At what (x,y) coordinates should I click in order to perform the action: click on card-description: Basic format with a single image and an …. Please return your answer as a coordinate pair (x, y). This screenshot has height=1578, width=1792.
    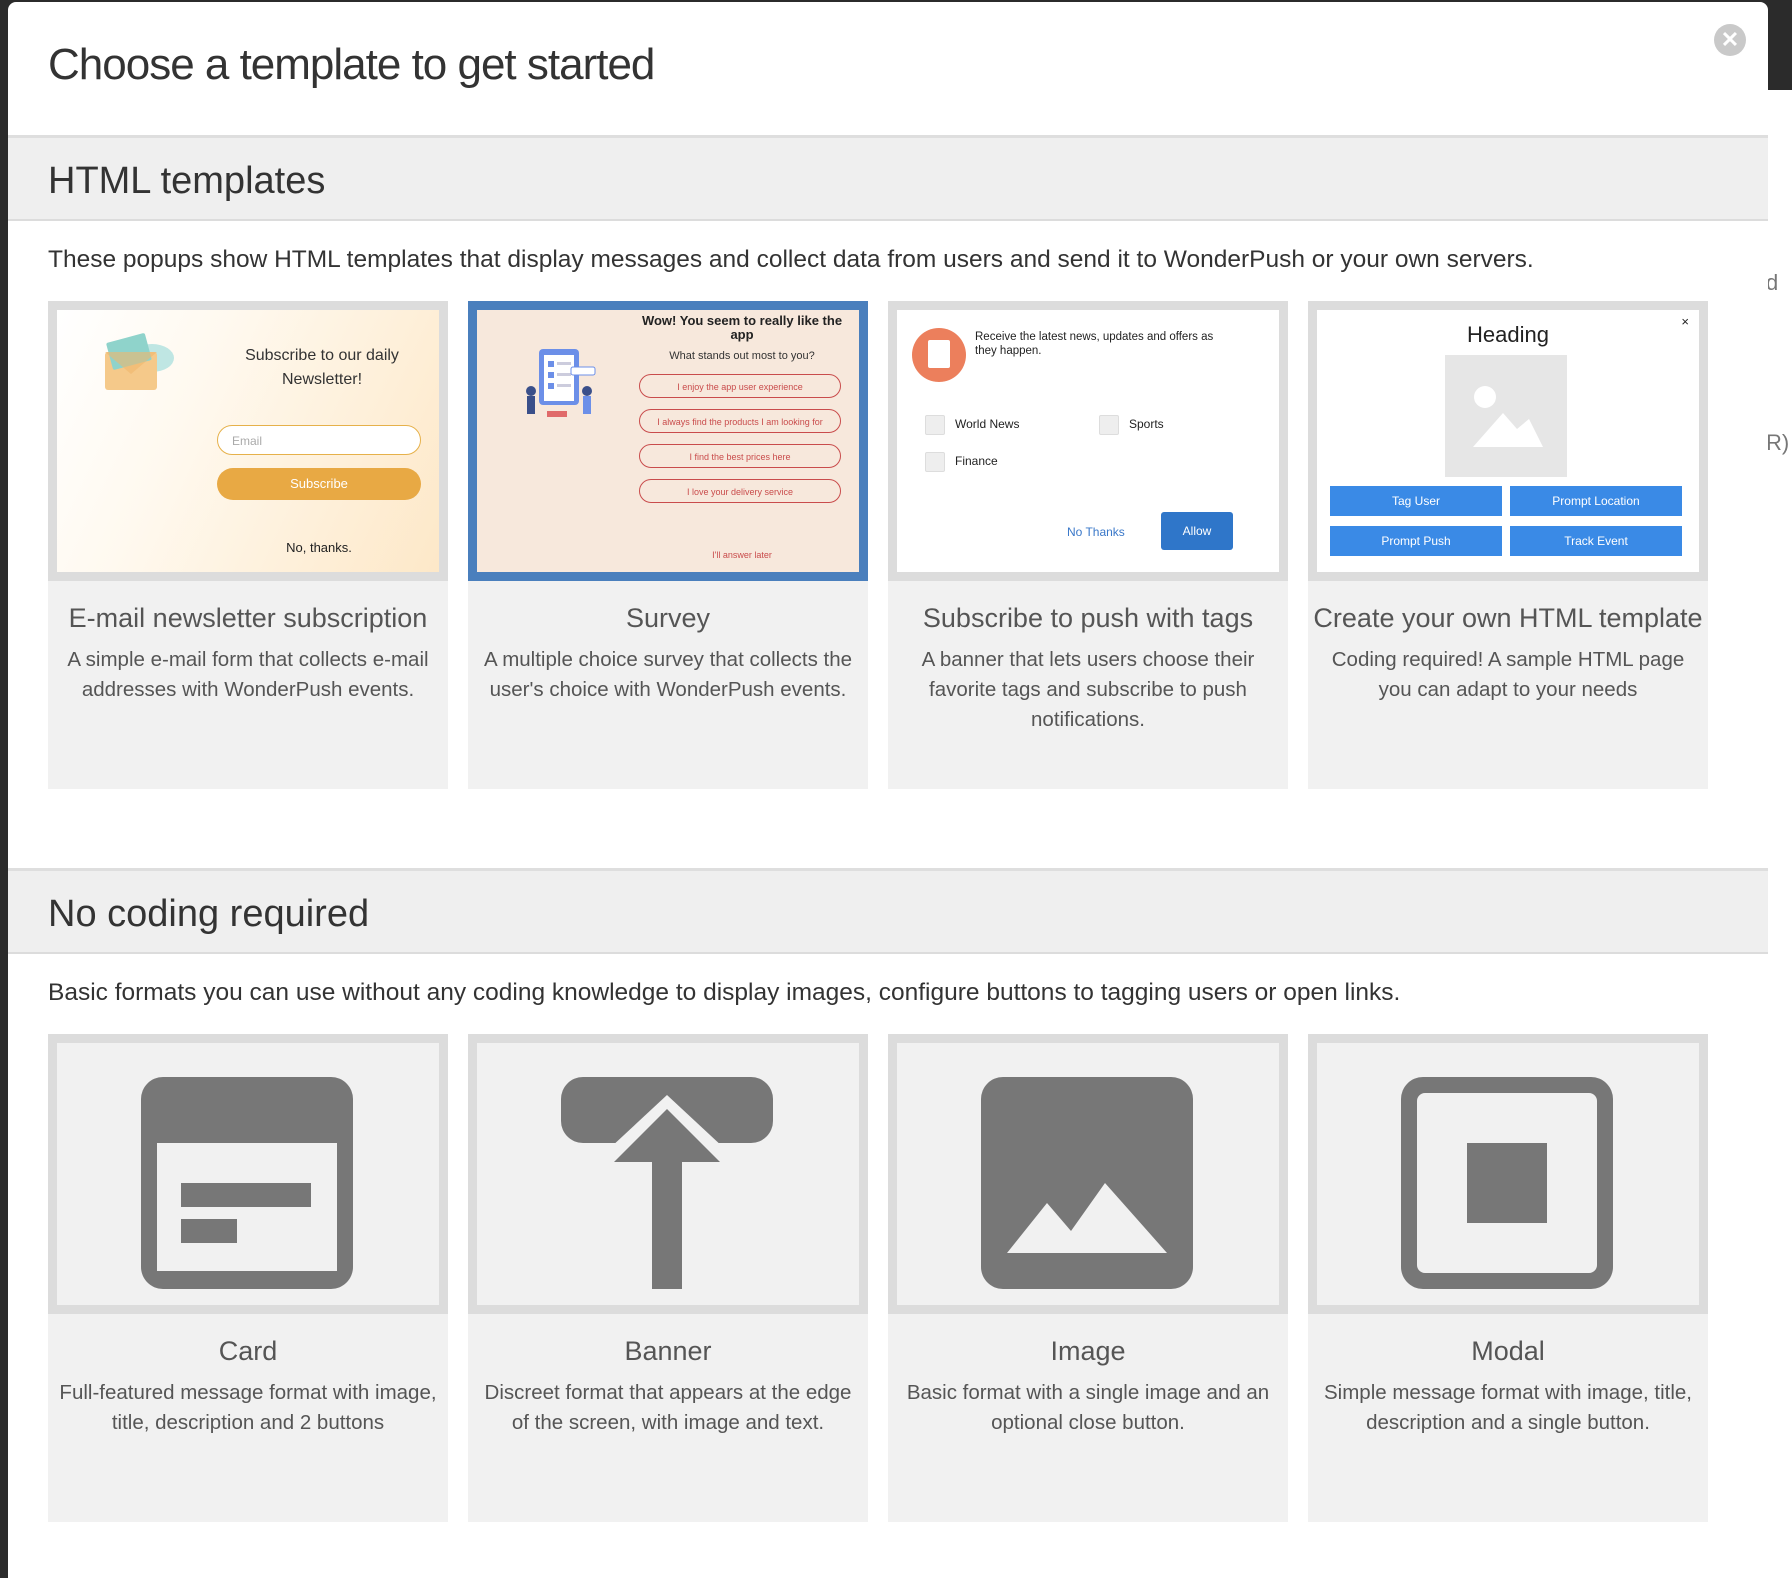
    Looking at the image, I should click on (1088, 1407).